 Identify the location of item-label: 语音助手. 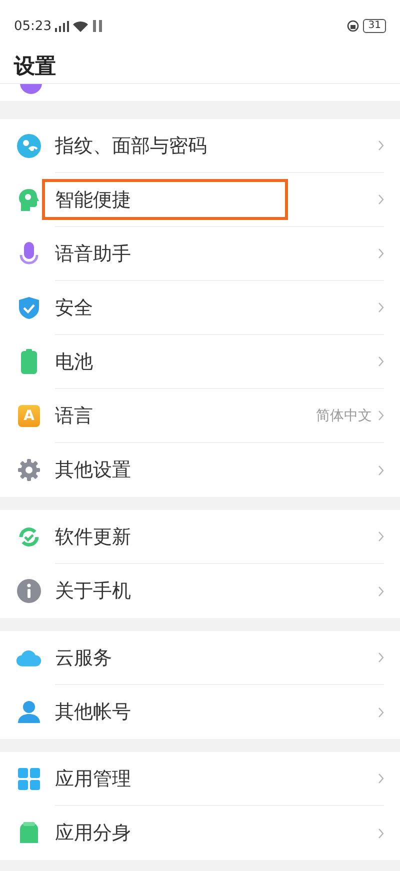
(93, 254).